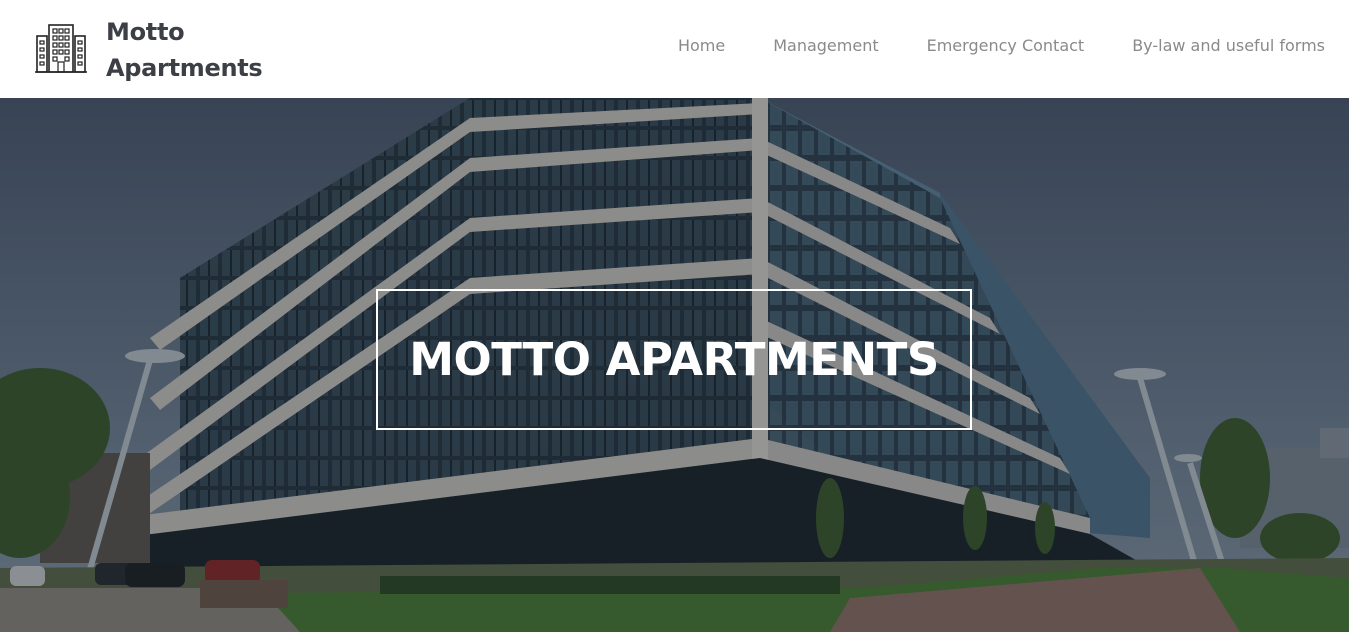 The image size is (1349, 632). I want to click on nav-link-management: Management, so click(825, 45).